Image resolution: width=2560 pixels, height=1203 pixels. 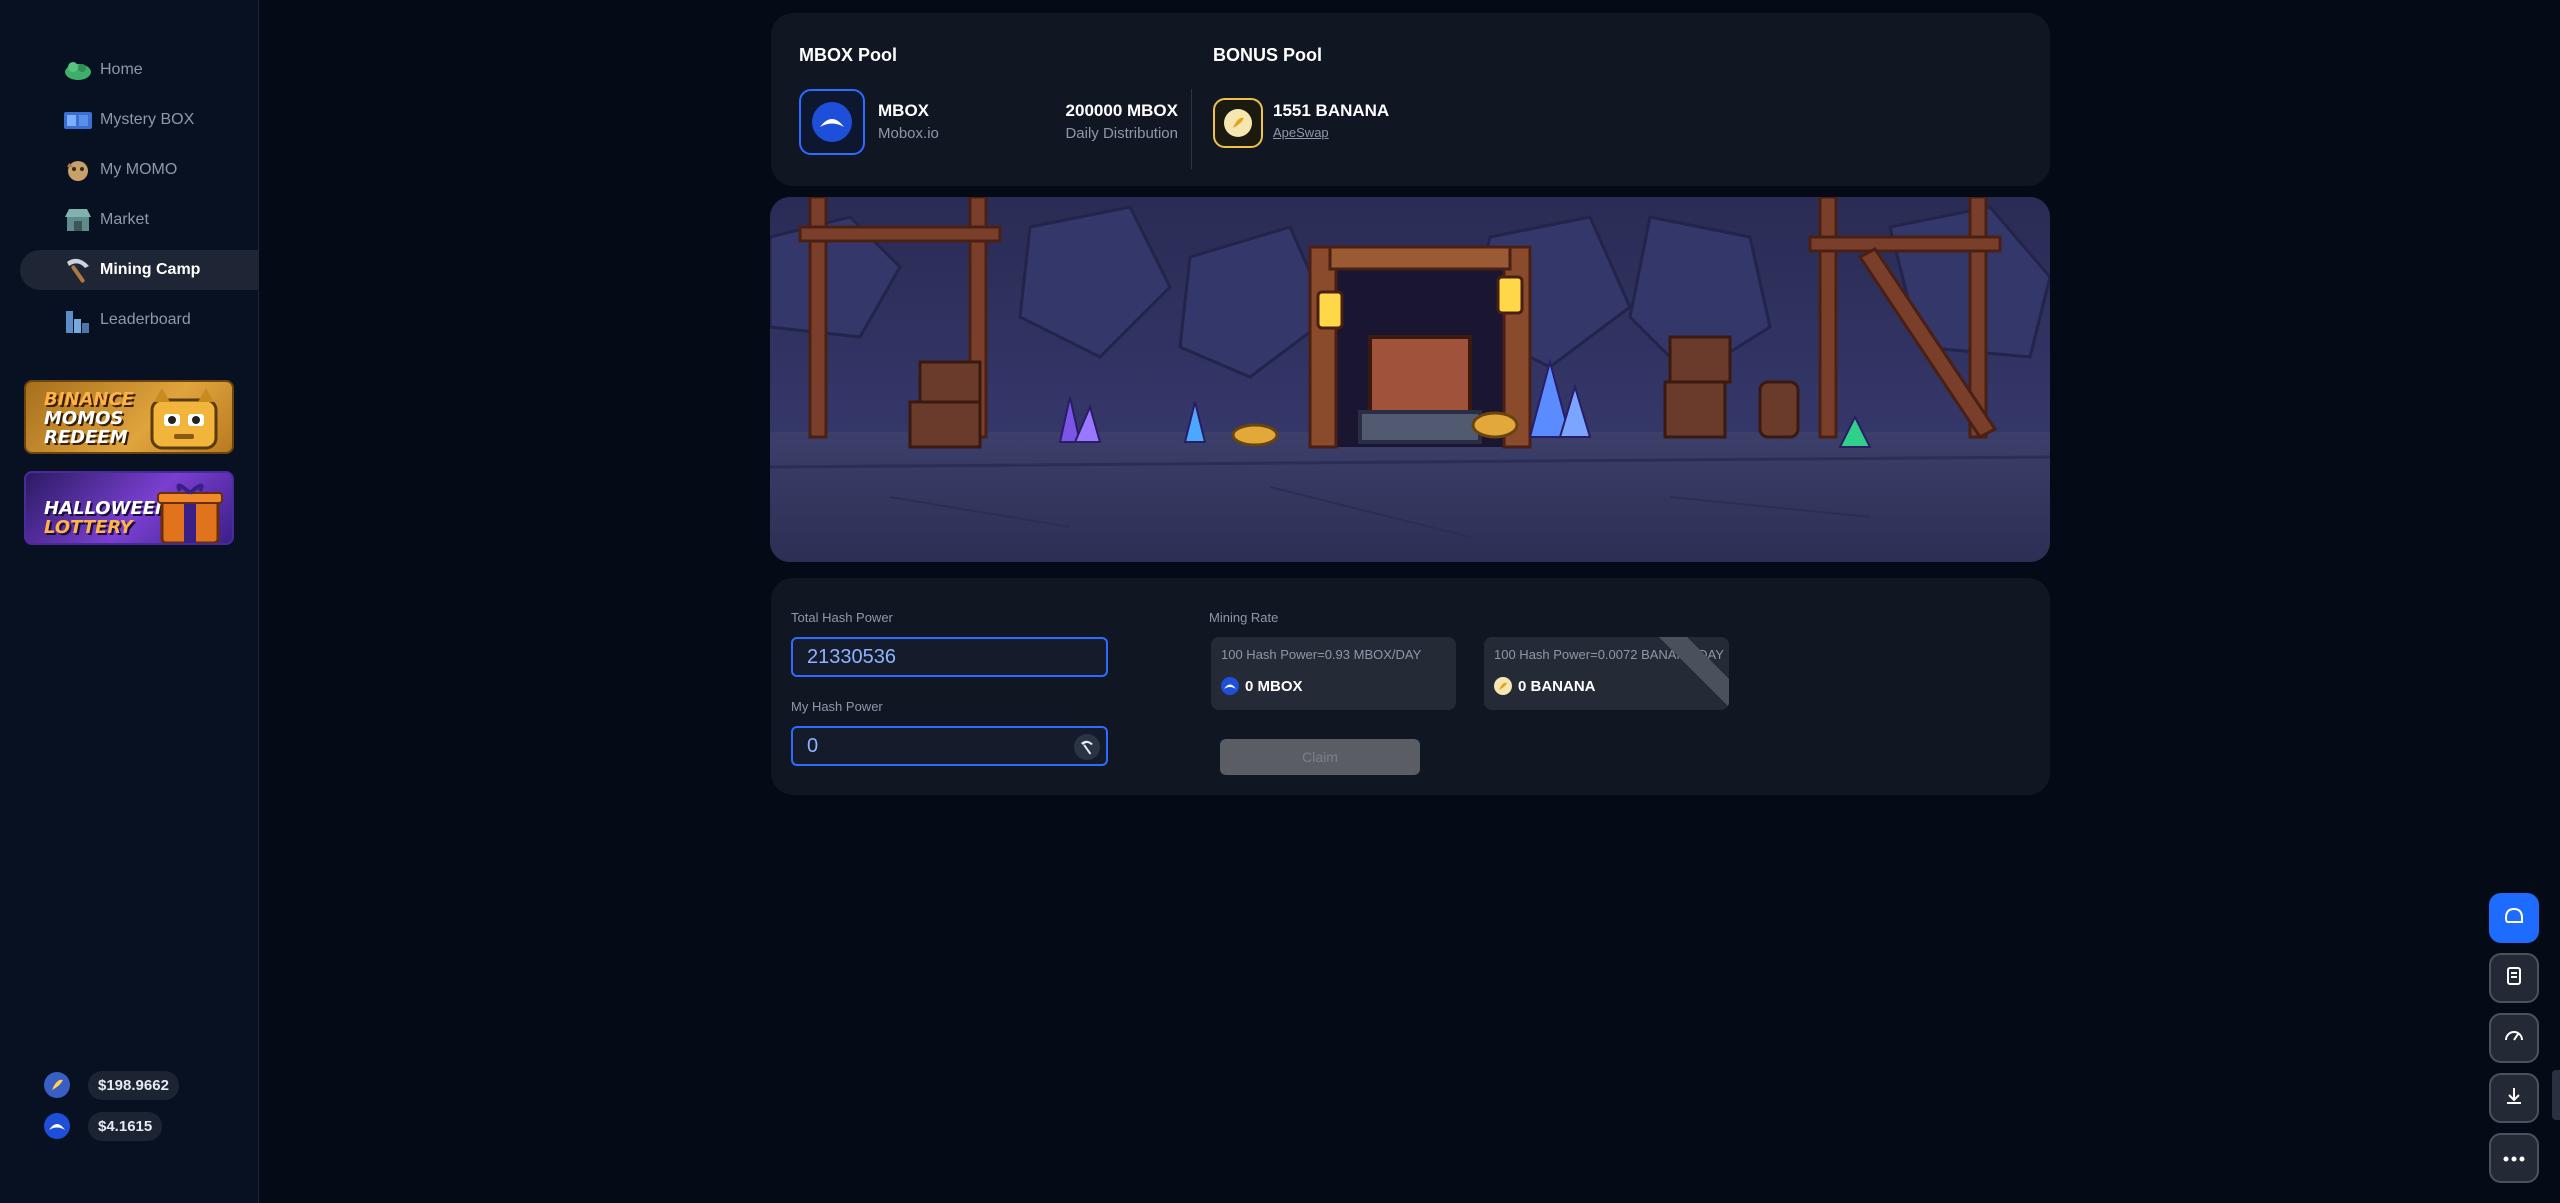 I want to click on speed-button, so click(x=2514, y=1038).